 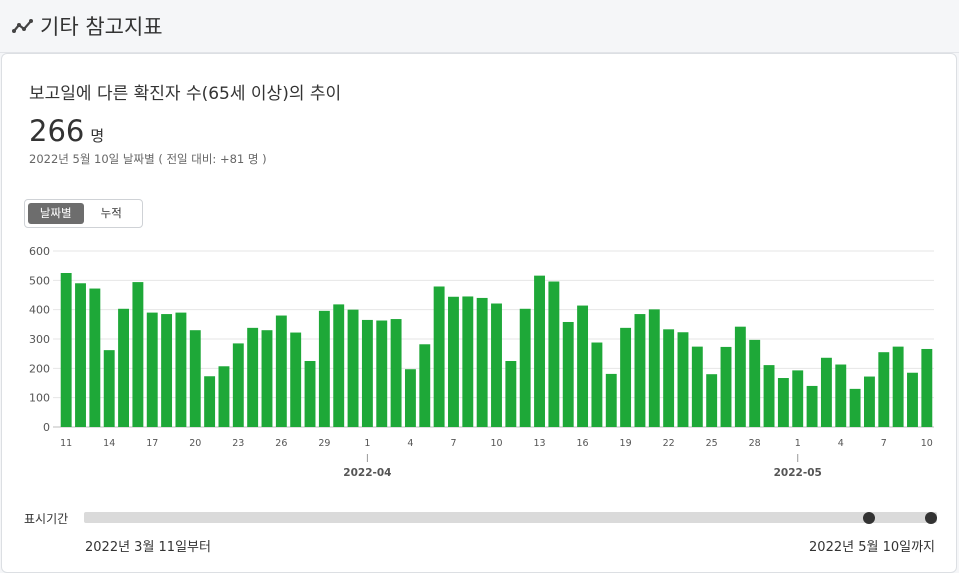 I want to click on x-tick-label: 20, so click(x=195, y=443).